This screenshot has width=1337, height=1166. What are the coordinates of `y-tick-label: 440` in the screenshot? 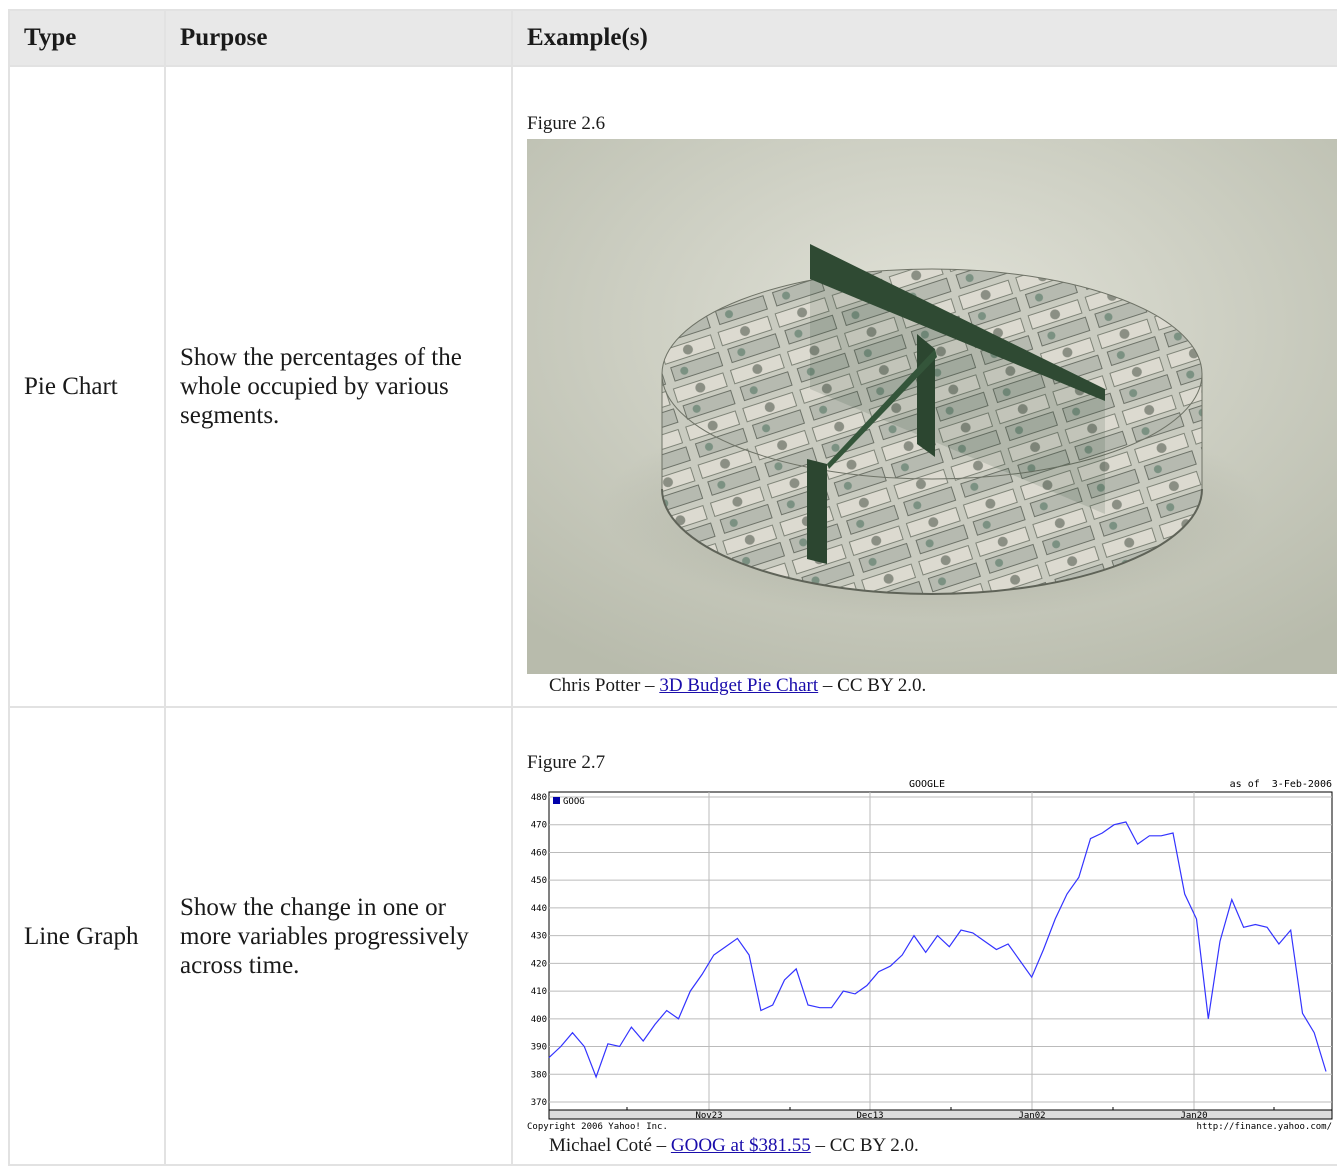 It's located at (539, 909).